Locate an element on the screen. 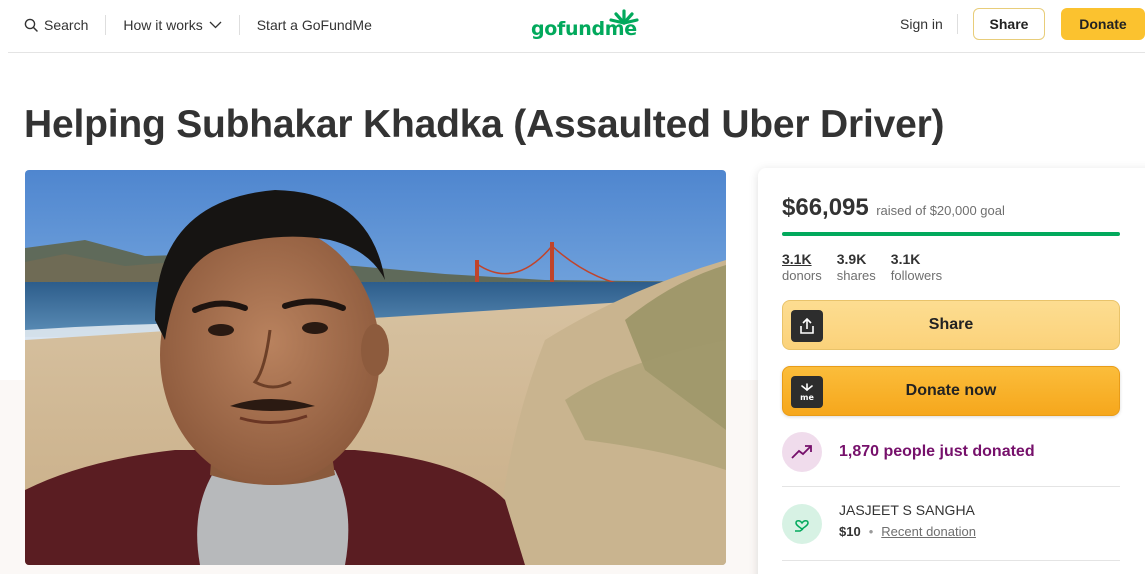 This screenshot has height=574, width=1145. stat-followers: 3.1K followers is located at coordinates (916, 267).